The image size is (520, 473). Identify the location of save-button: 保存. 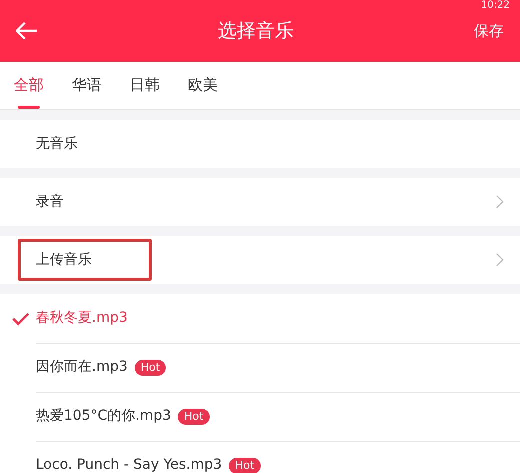
(489, 31).